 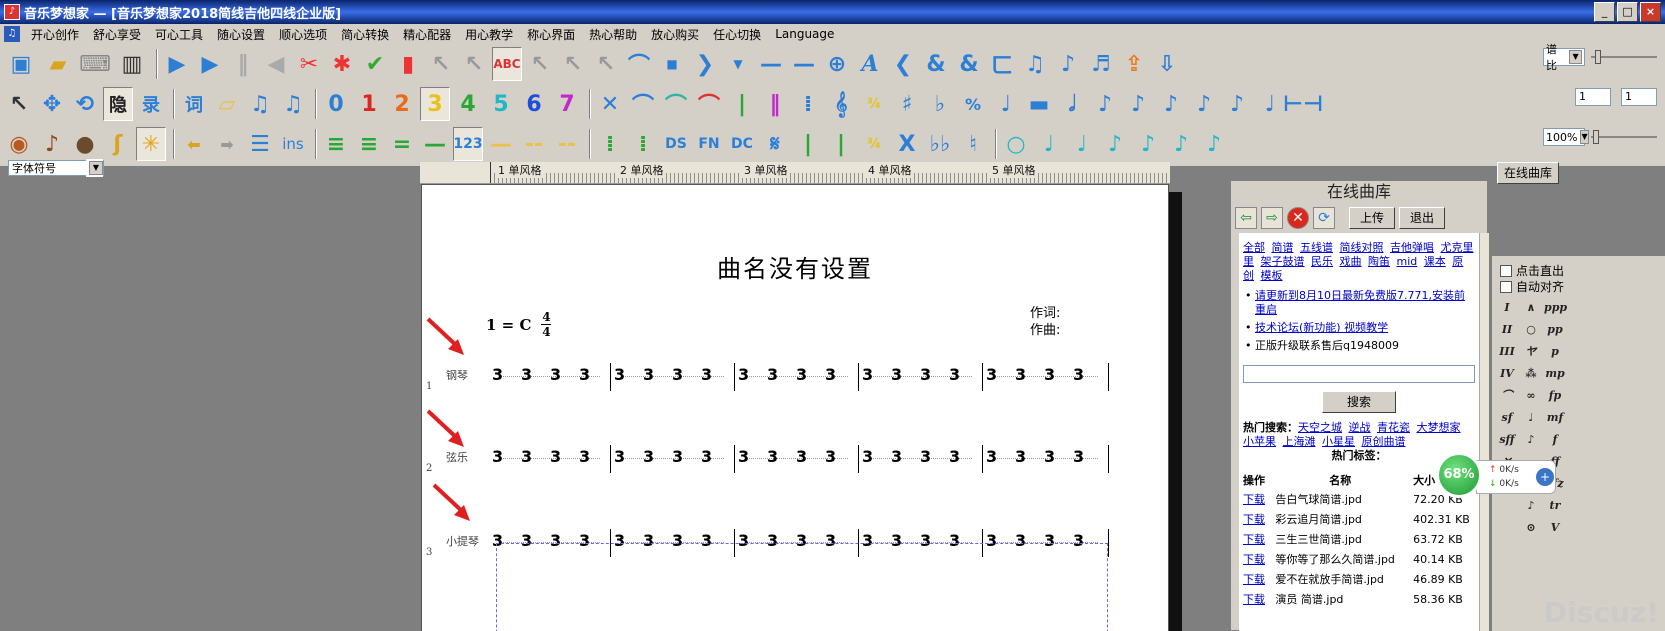 What do you see at coordinates (1624, 137) in the screenshot?
I see `zoom-slider` at bounding box center [1624, 137].